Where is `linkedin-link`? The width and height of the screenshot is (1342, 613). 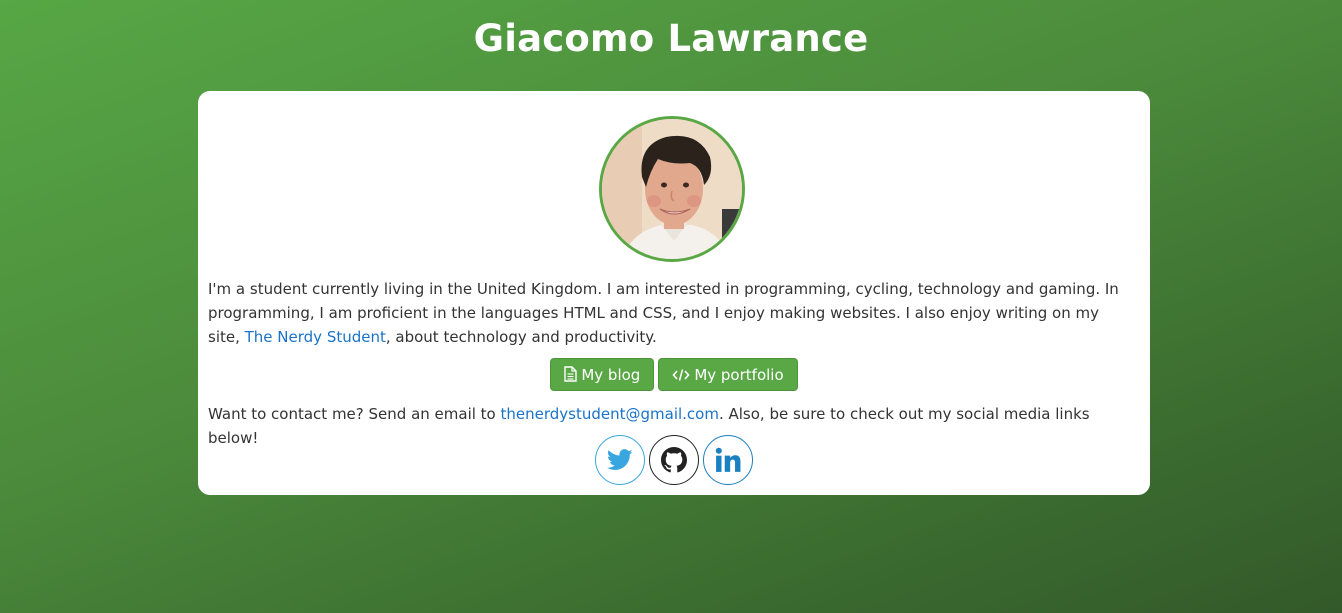 linkedin-link is located at coordinates (728, 460).